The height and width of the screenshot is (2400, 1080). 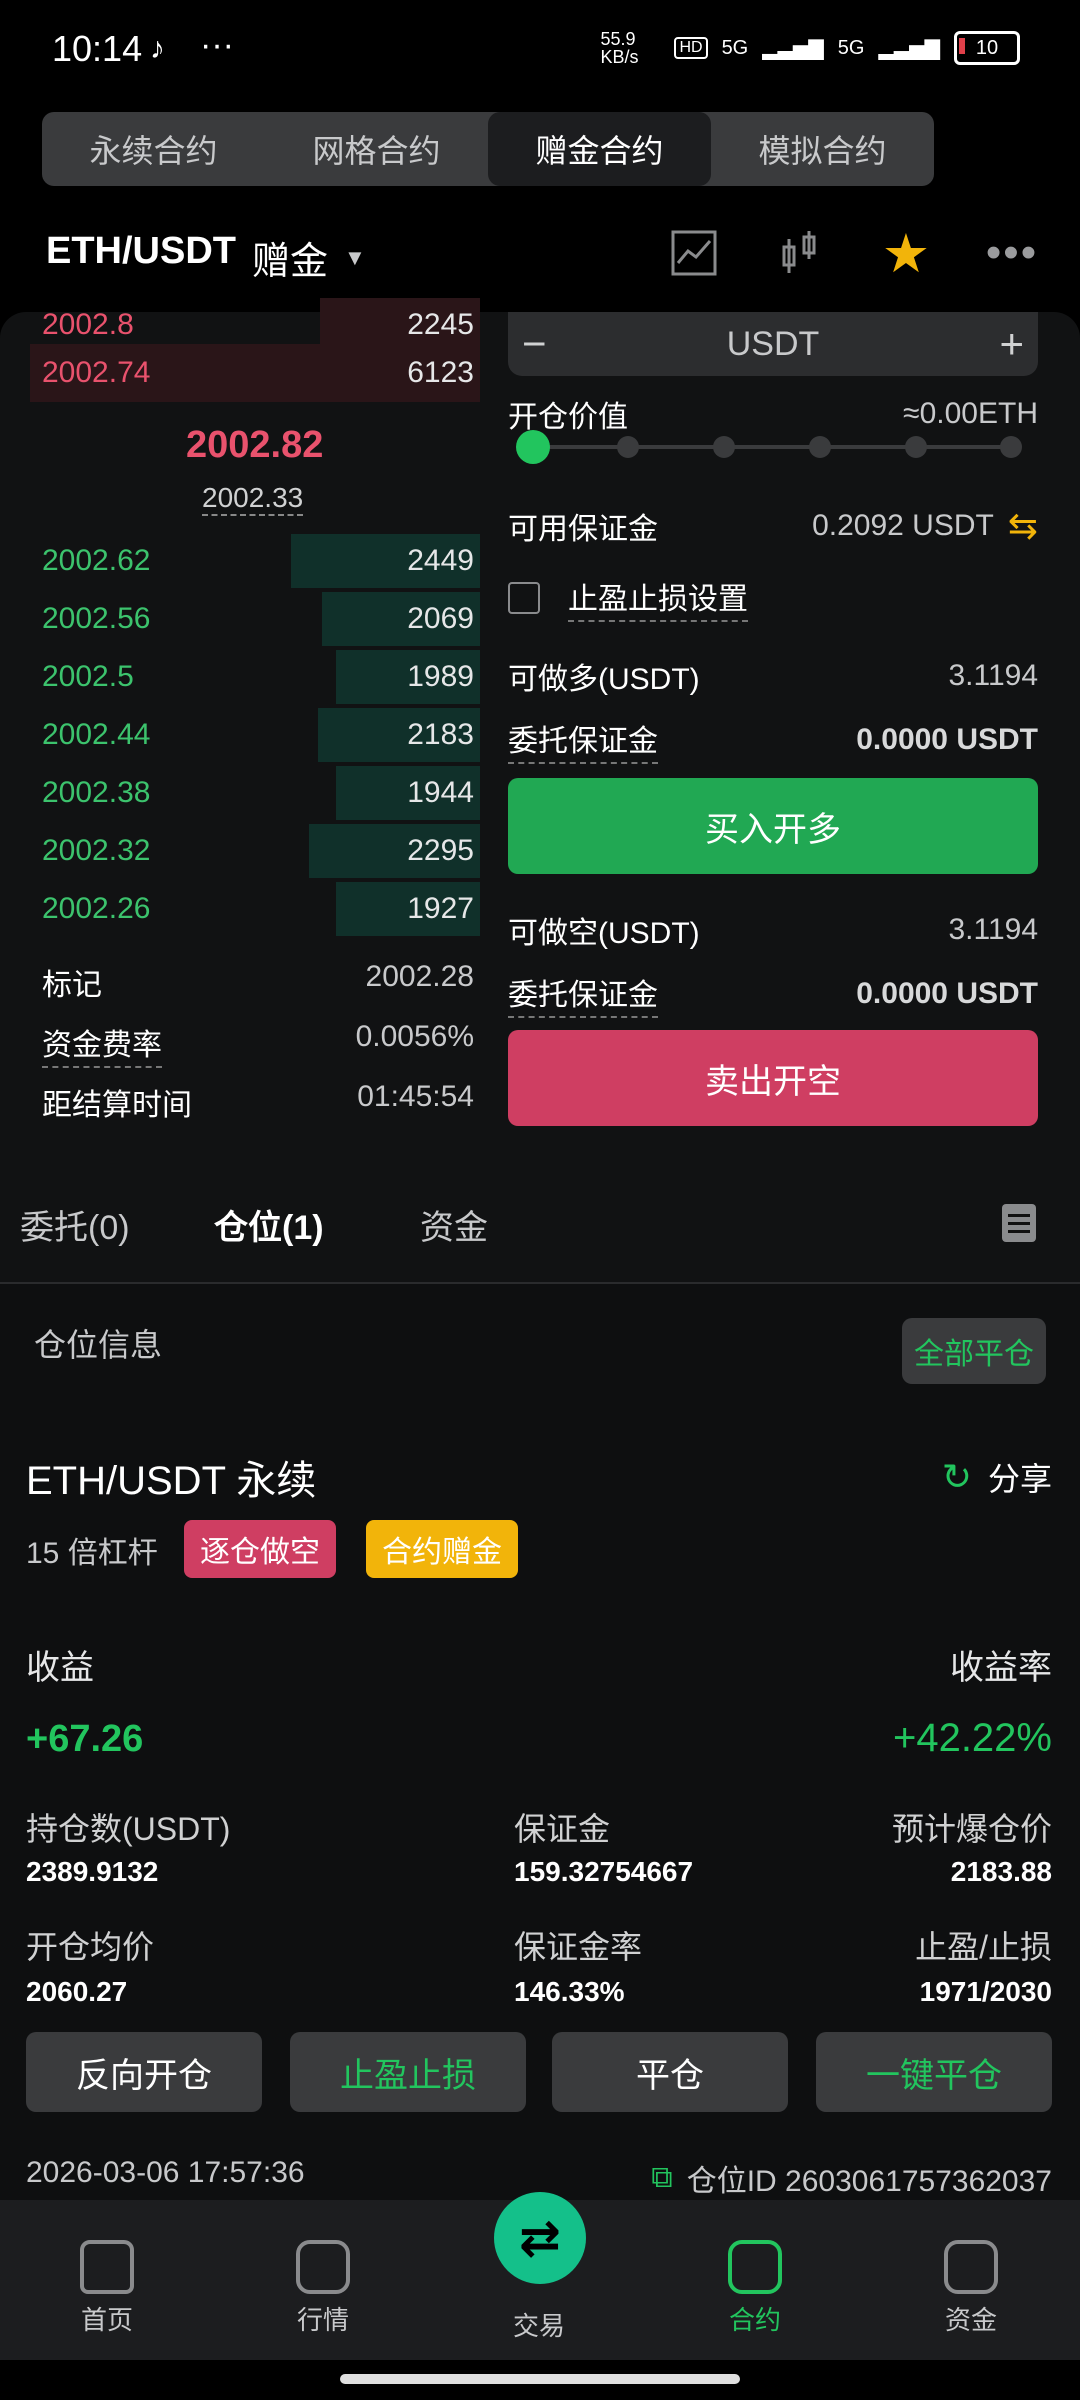 I want to click on nav-trade-label: 交易, so click(x=538, y=2326).